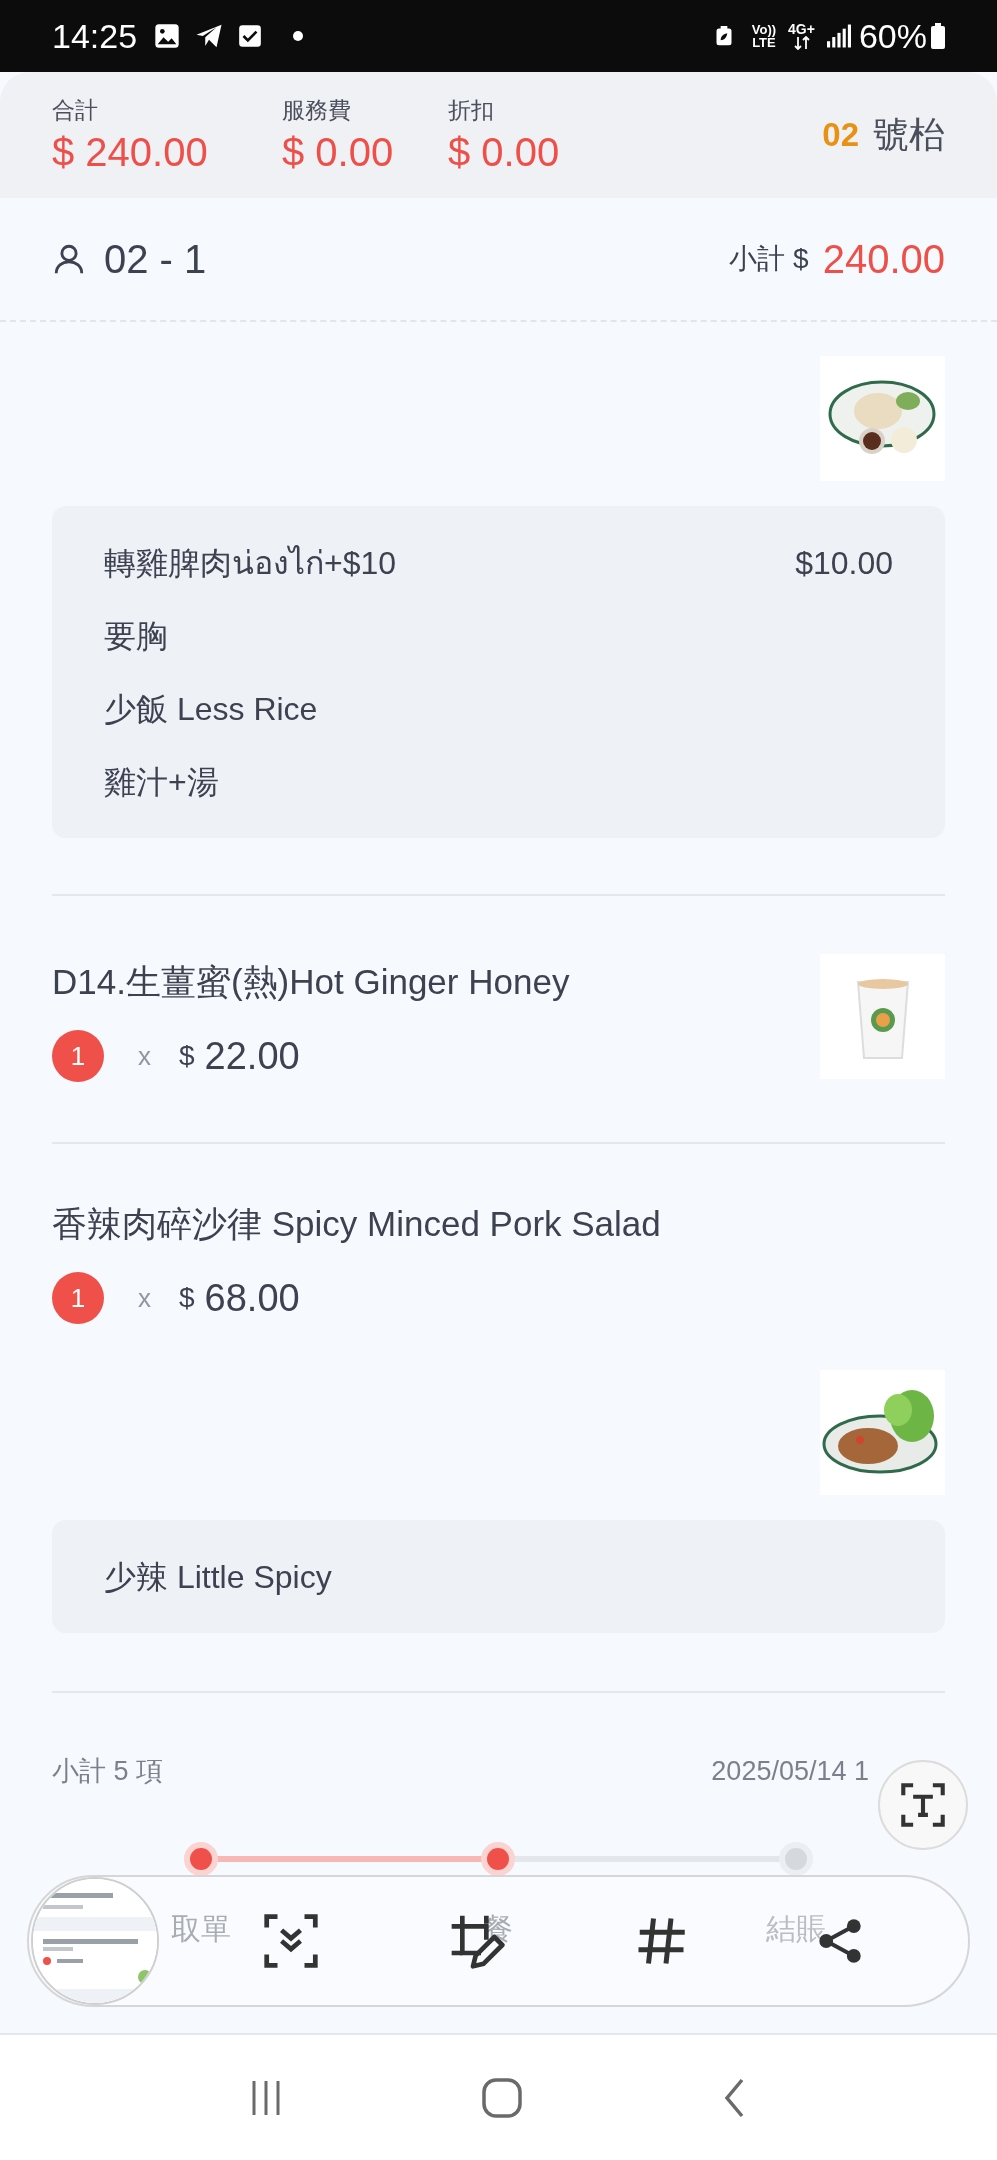  Describe the element at coordinates (923, 1805) in the screenshot. I see `text-scan-icon` at that location.